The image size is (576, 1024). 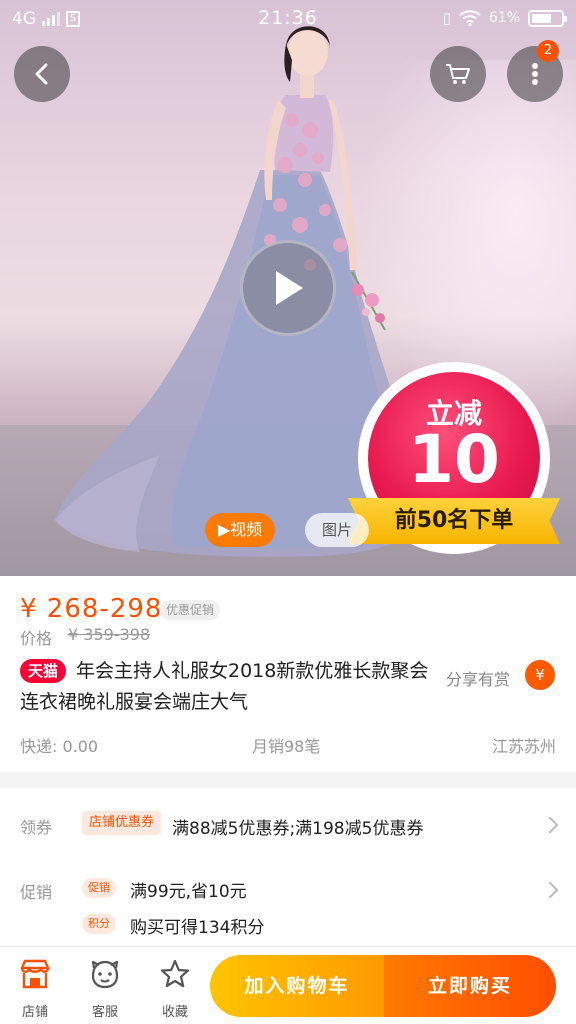 I want to click on customer-service-tab: 客服, so click(x=105, y=988).